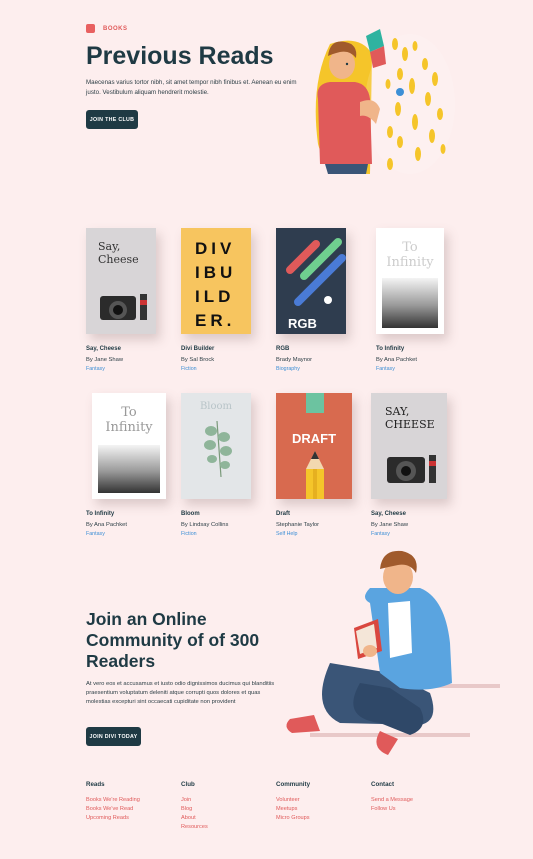 The width and height of the screenshot is (533, 859). I want to click on book-title: Draft, so click(314, 514).